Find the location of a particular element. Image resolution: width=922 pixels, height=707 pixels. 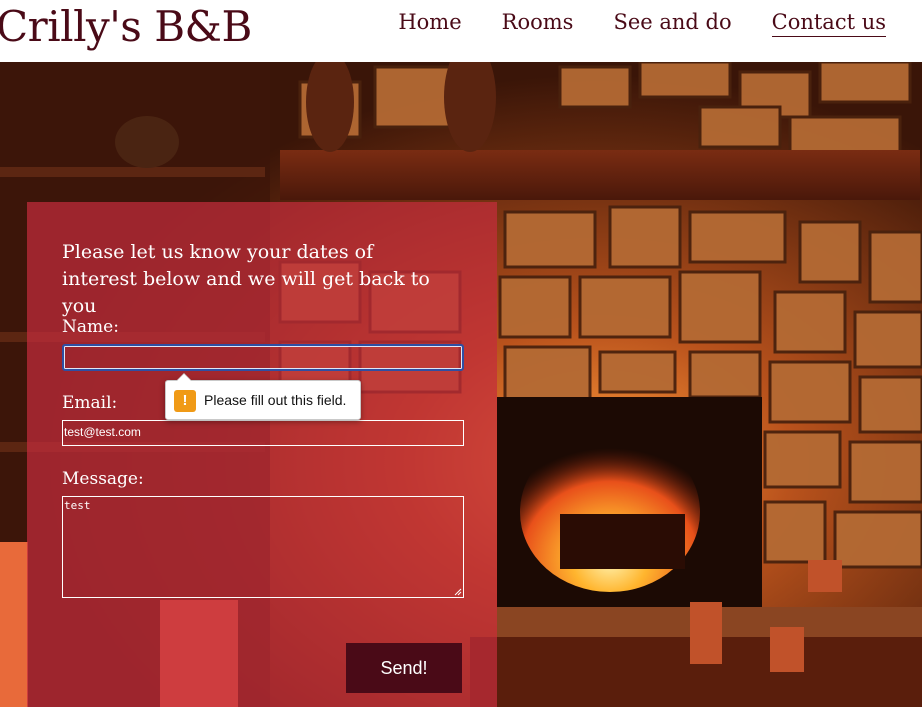

resize-handle-icon is located at coordinates (458, 592).